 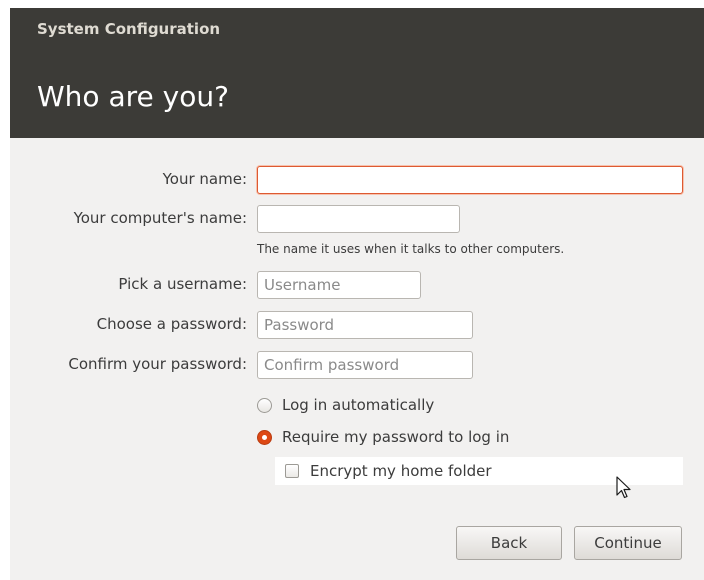 What do you see at coordinates (339, 285) in the screenshot?
I see `username-input` at bounding box center [339, 285].